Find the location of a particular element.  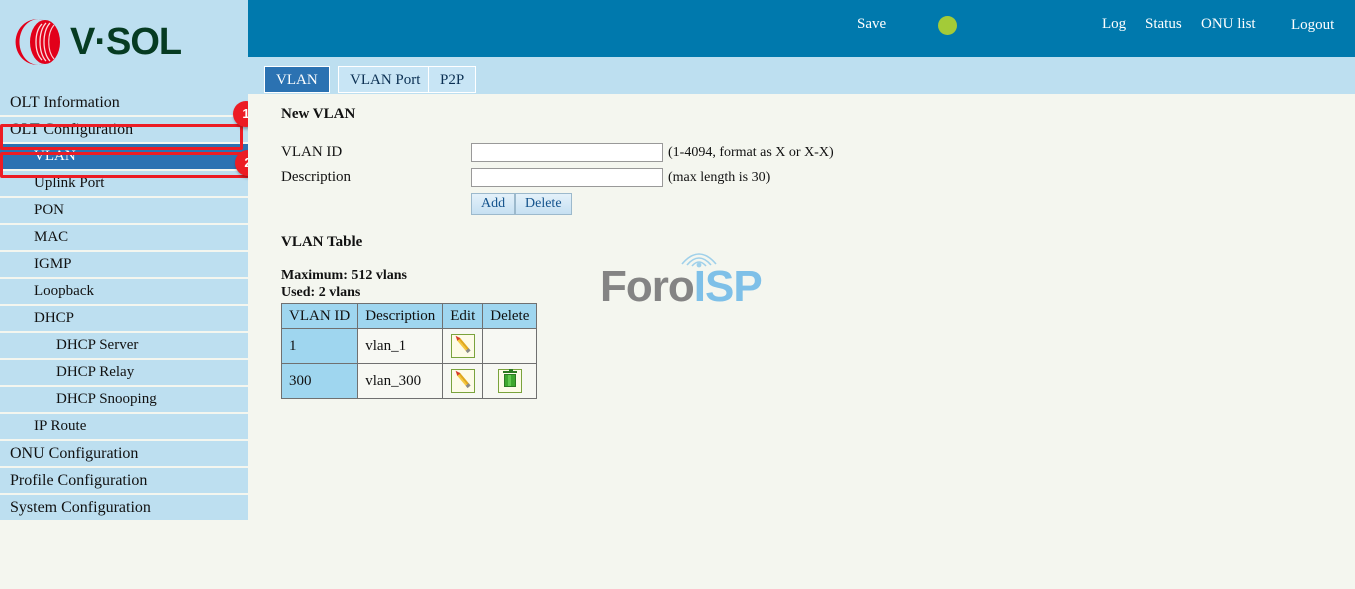

description-input is located at coordinates (567, 177).